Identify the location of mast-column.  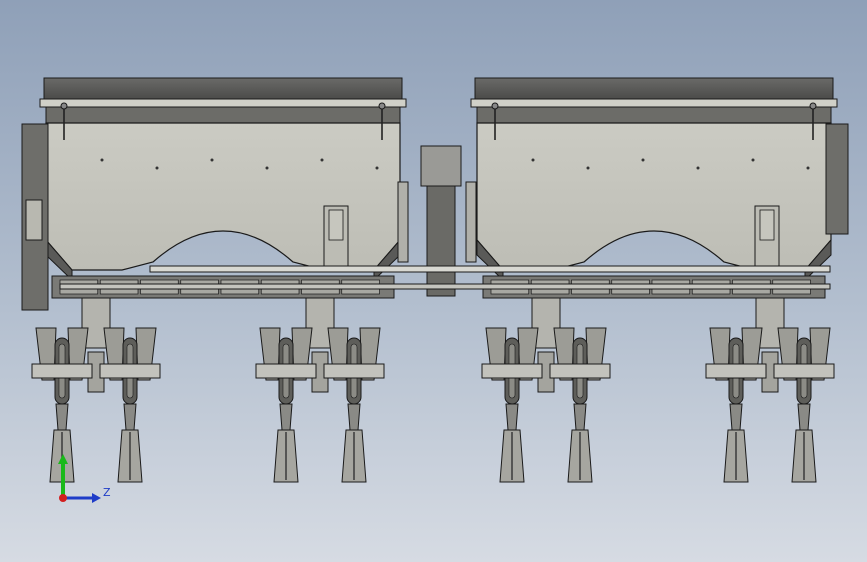
(441, 241).